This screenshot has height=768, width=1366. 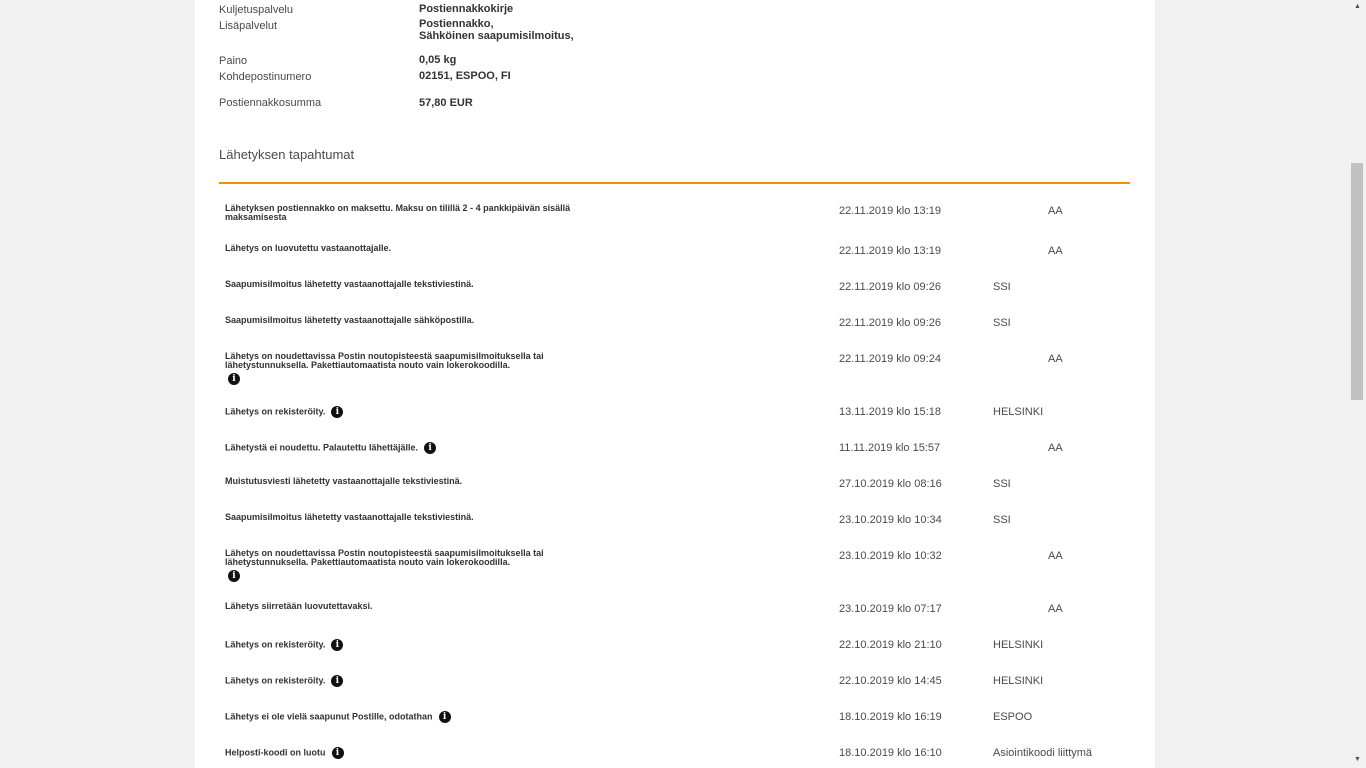 What do you see at coordinates (465, 76) in the screenshot?
I see `destination-postcode-value: 02151, ESPOO, FI` at bounding box center [465, 76].